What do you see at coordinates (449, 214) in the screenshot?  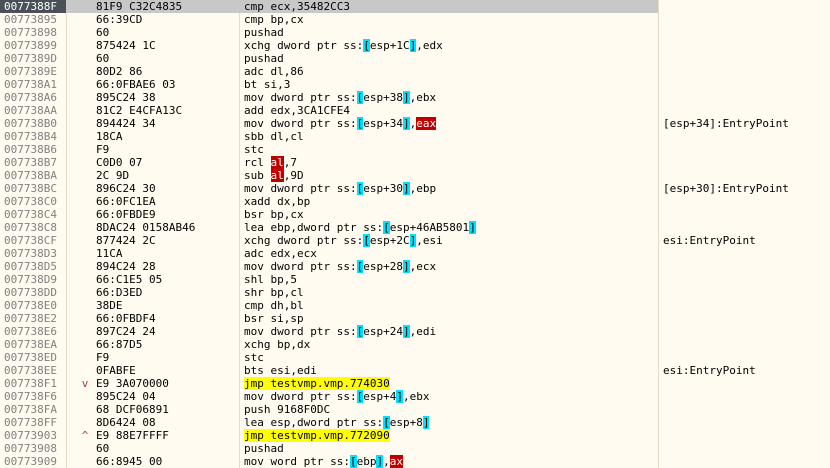 I see `disassembly-cell: bsr bp,cx` at bounding box center [449, 214].